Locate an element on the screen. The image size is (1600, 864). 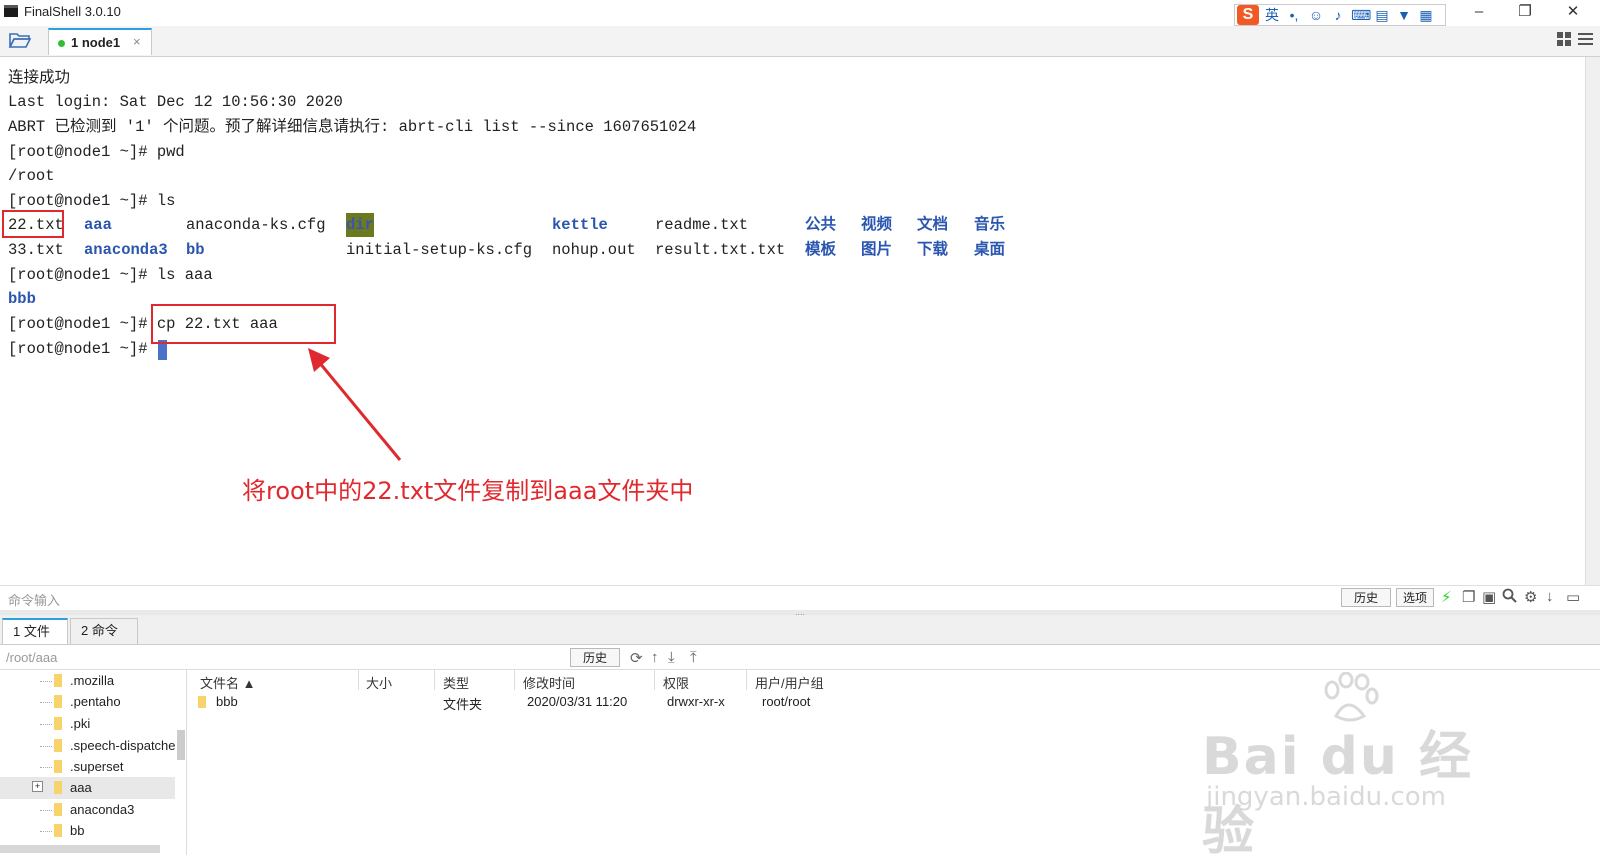
path-history-button: 历史 is located at coordinates (595, 657).